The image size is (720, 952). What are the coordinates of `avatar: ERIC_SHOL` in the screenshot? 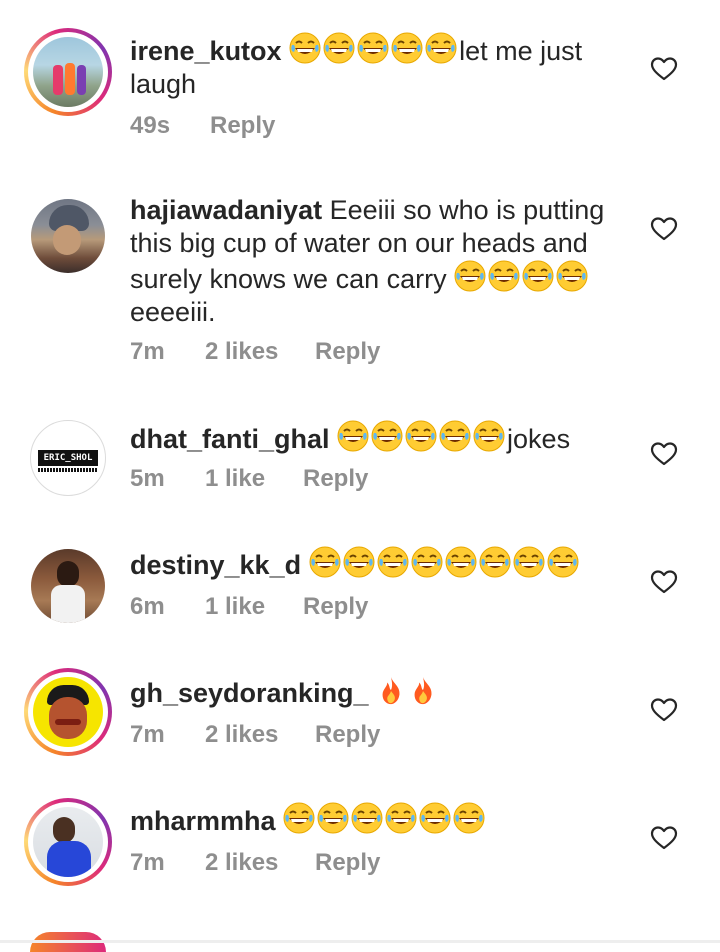 It's located at (68, 458).